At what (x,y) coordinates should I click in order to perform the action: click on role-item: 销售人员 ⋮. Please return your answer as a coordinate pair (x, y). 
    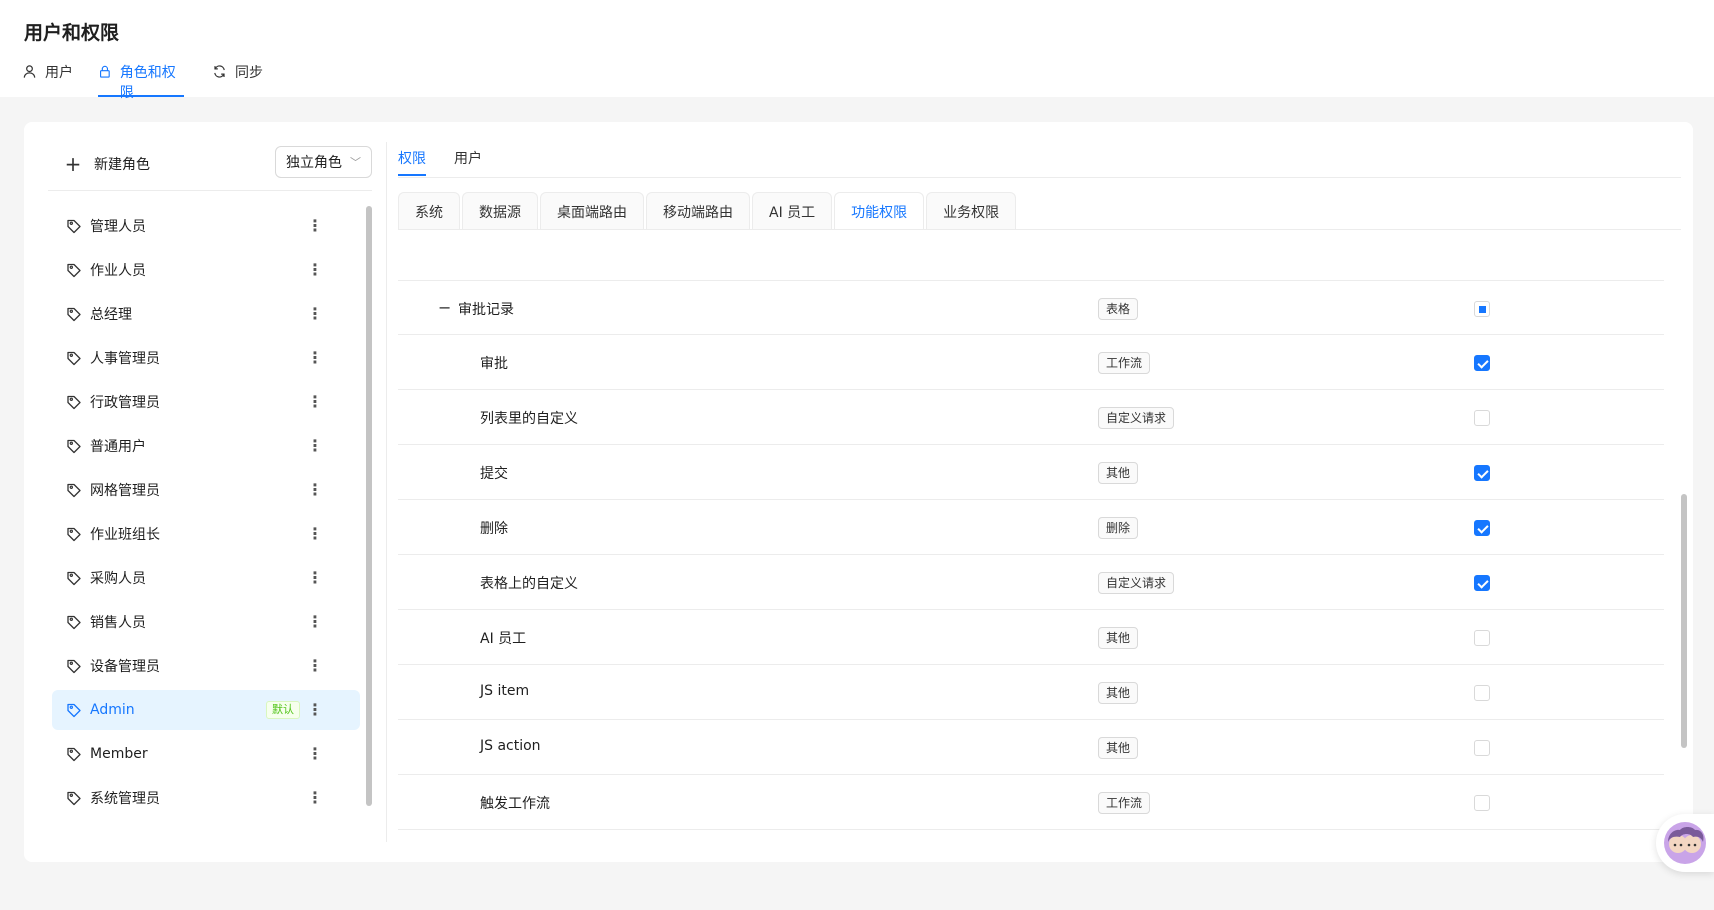
    Looking at the image, I should click on (206, 622).